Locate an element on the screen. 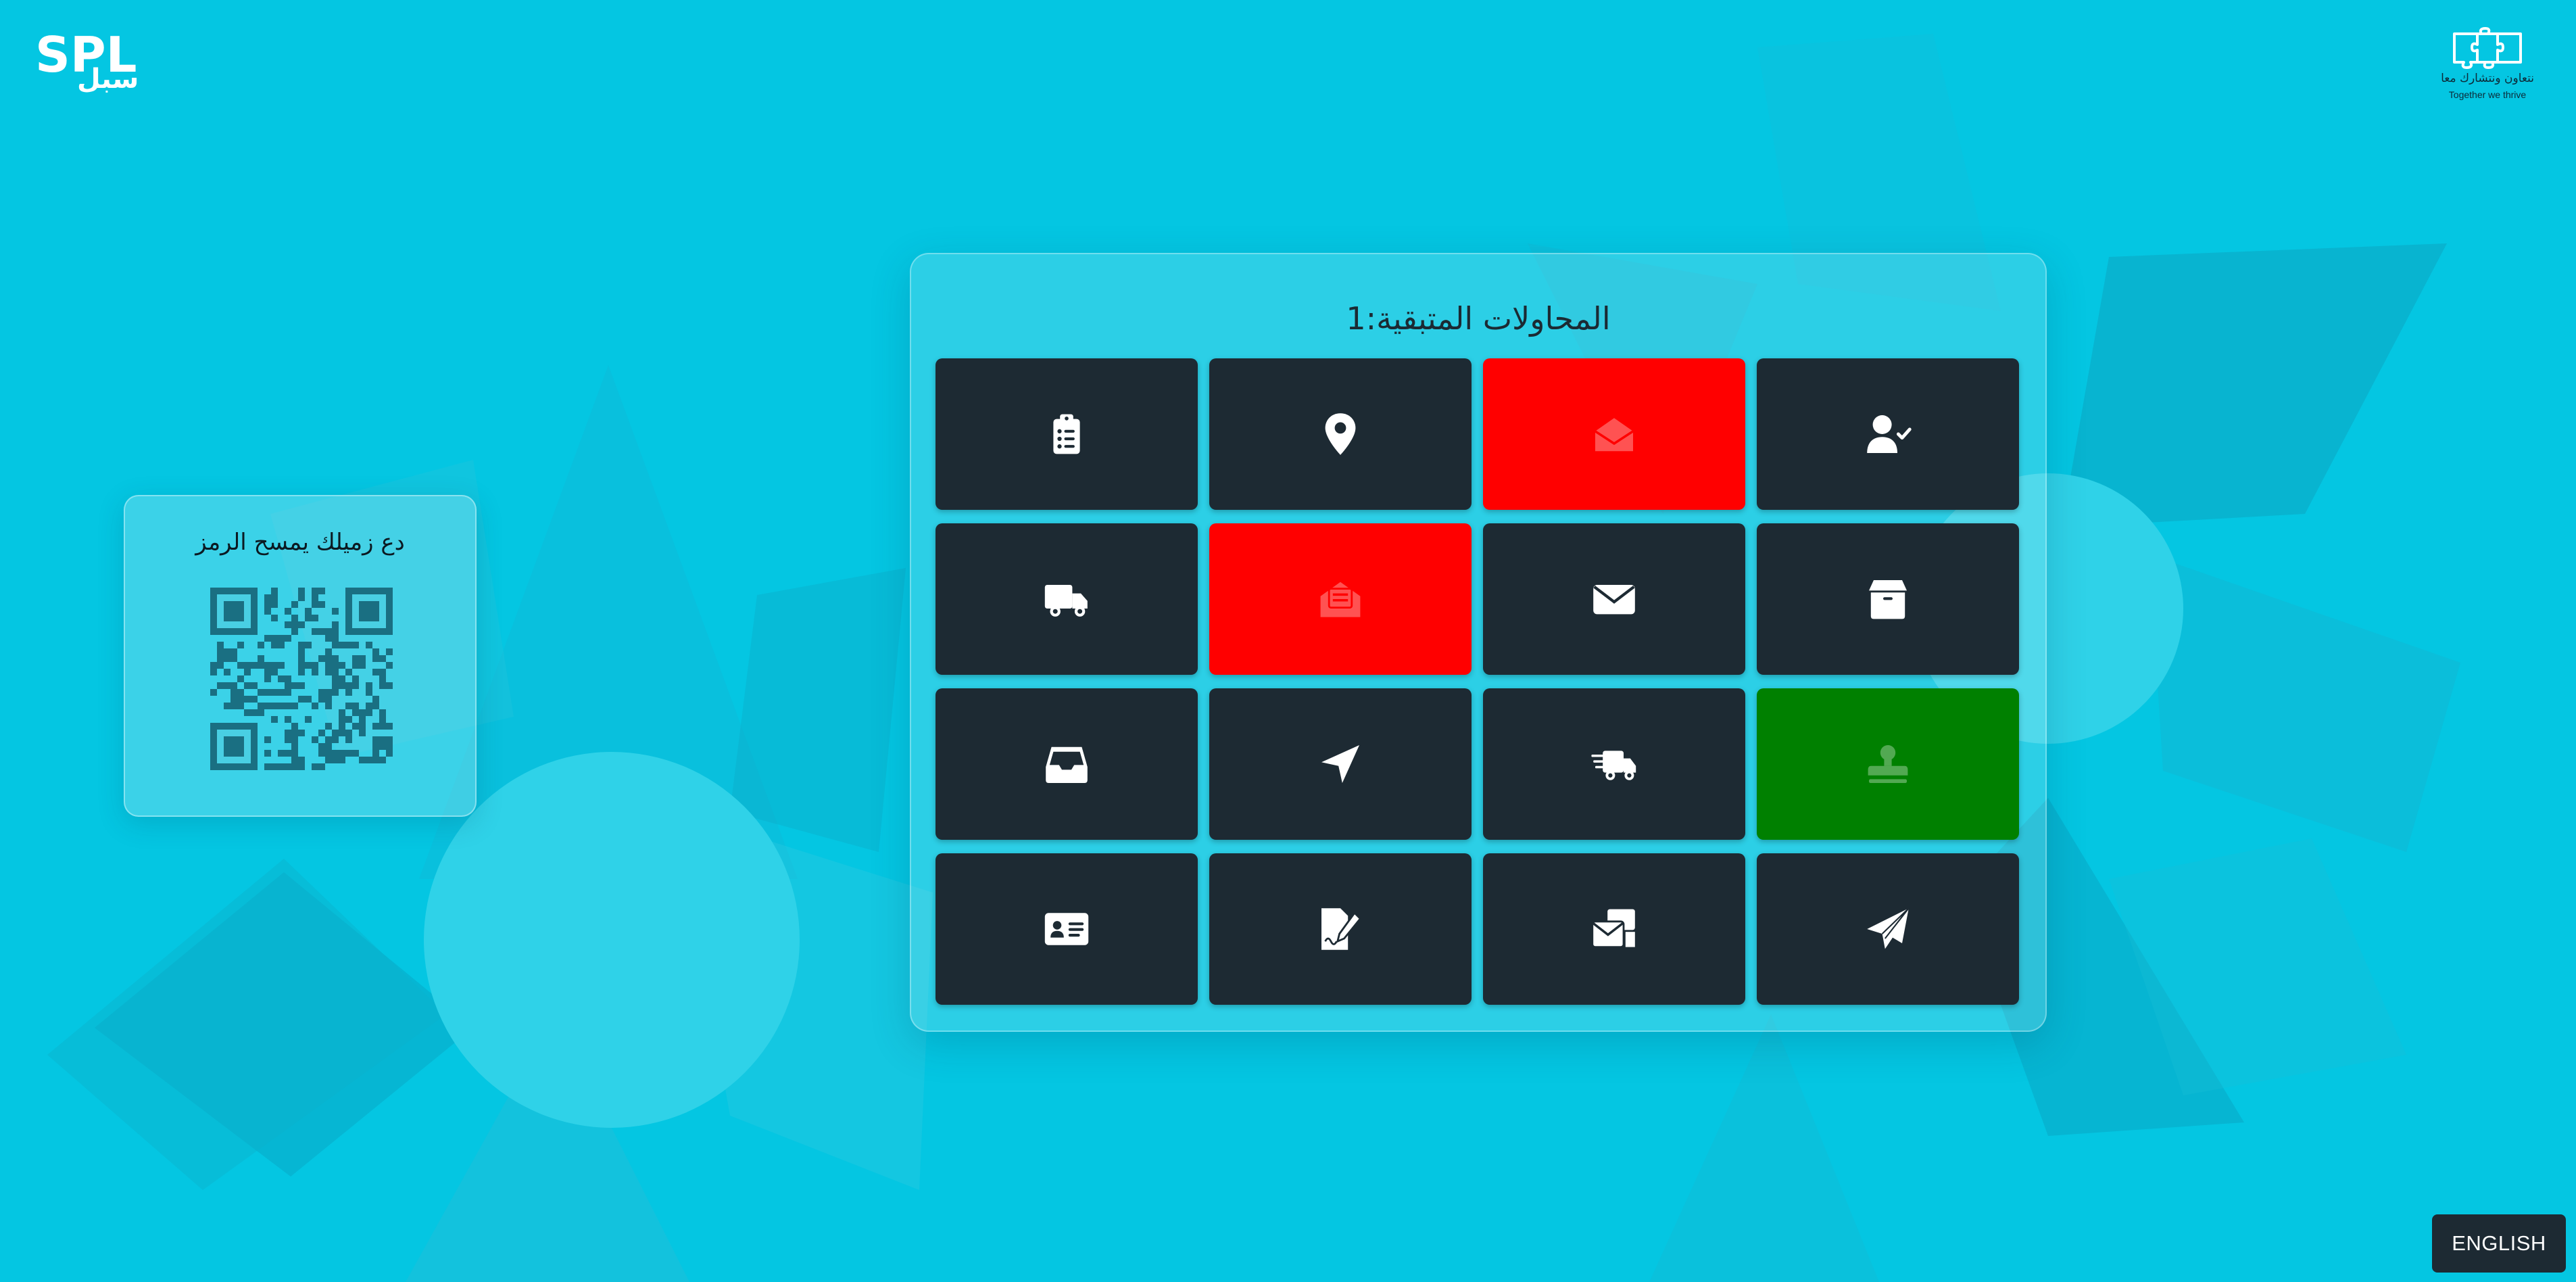  user-check-icon is located at coordinates (1889, 434).